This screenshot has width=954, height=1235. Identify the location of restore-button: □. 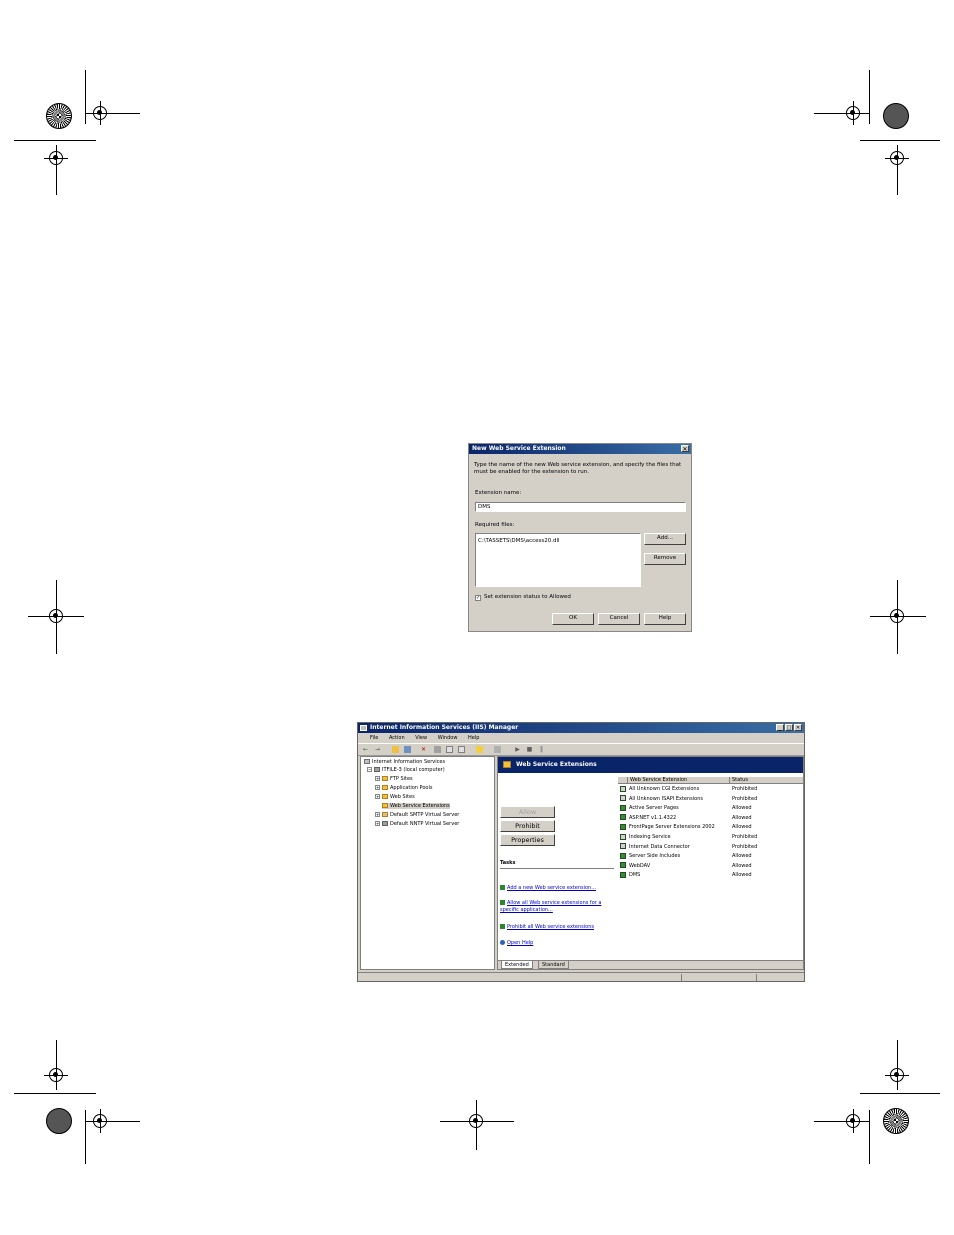
(789, 727).